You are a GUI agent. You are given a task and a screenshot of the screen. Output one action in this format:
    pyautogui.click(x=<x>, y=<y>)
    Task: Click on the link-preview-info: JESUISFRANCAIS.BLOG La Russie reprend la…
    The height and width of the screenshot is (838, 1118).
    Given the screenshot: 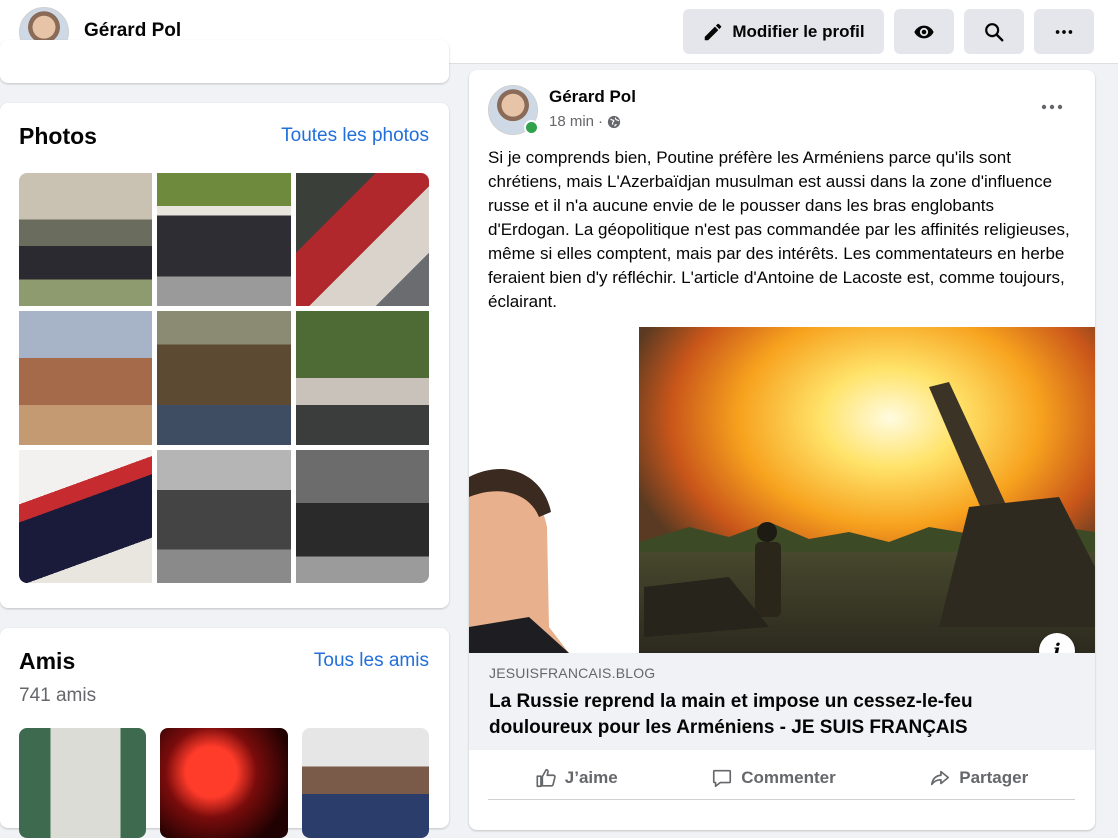 What is the action you would take?
    pyautogui.click(x=782, y=701)
    